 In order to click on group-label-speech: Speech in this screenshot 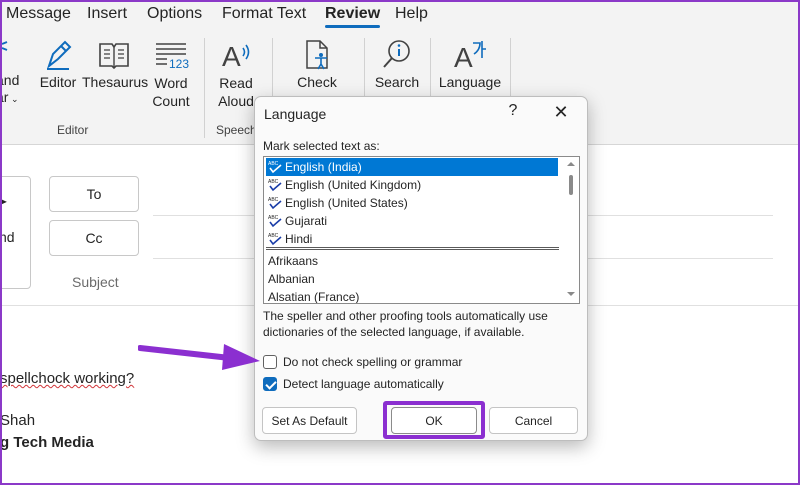, I will do `click(236, 130)`.